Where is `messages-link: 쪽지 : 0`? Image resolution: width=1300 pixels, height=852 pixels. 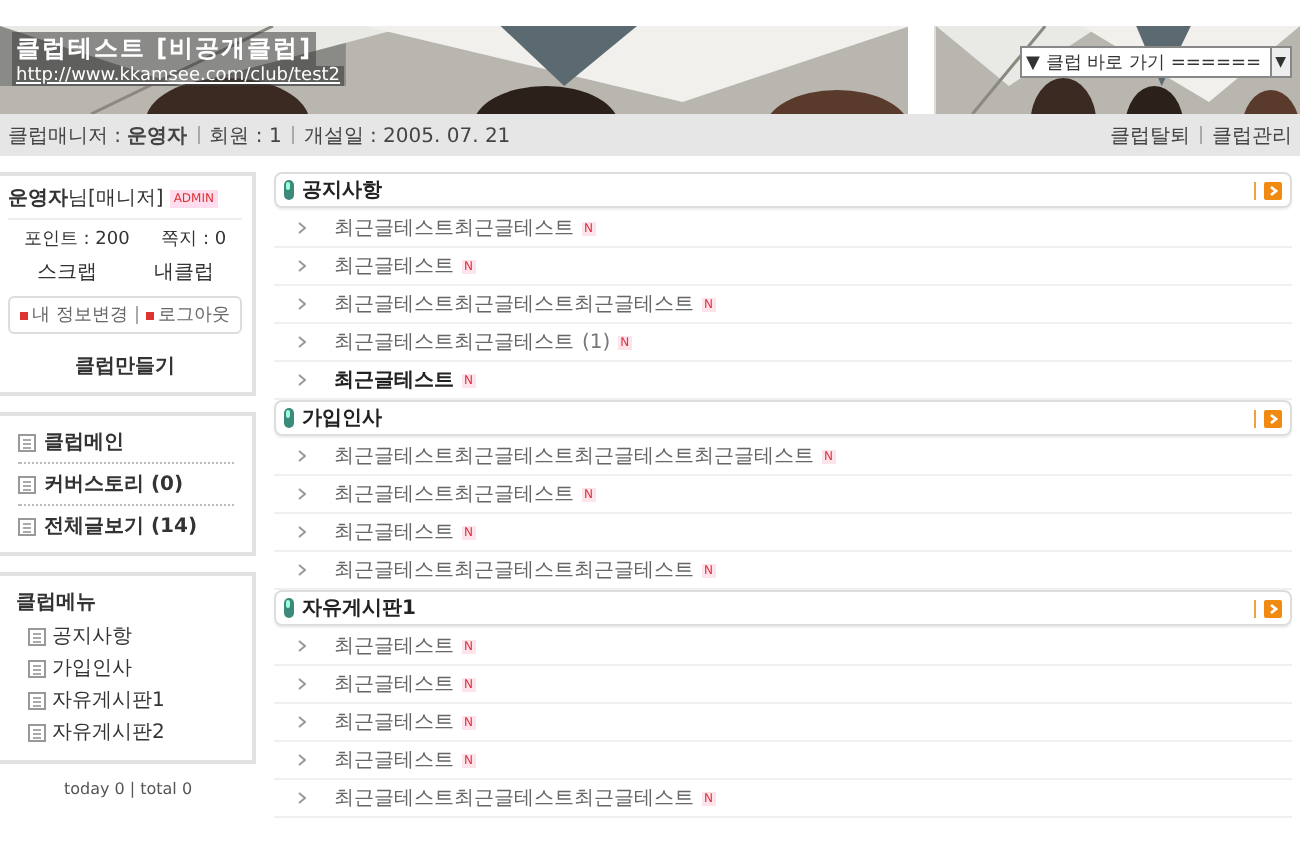 messages-link: 쪽지 : 0 is located at coordinates (194, 239).